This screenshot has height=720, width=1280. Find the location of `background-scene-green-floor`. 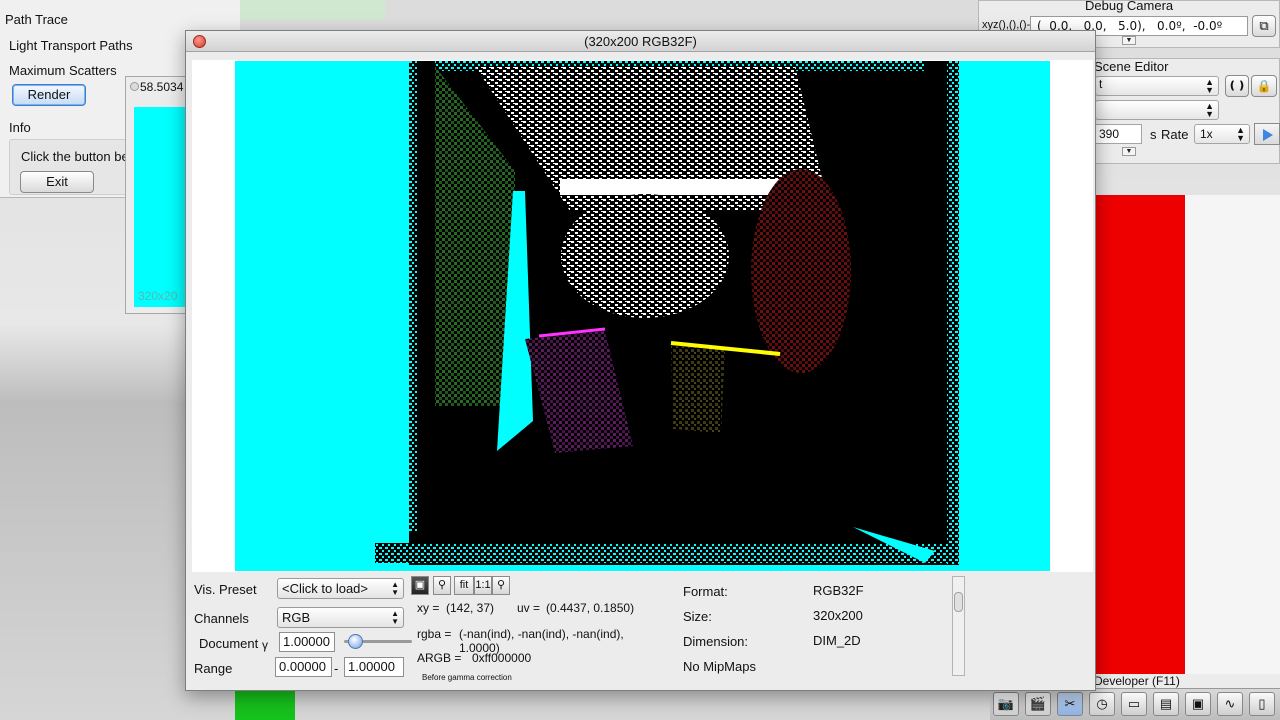

background-scene-green-floor is located at coordinates (265, 705).